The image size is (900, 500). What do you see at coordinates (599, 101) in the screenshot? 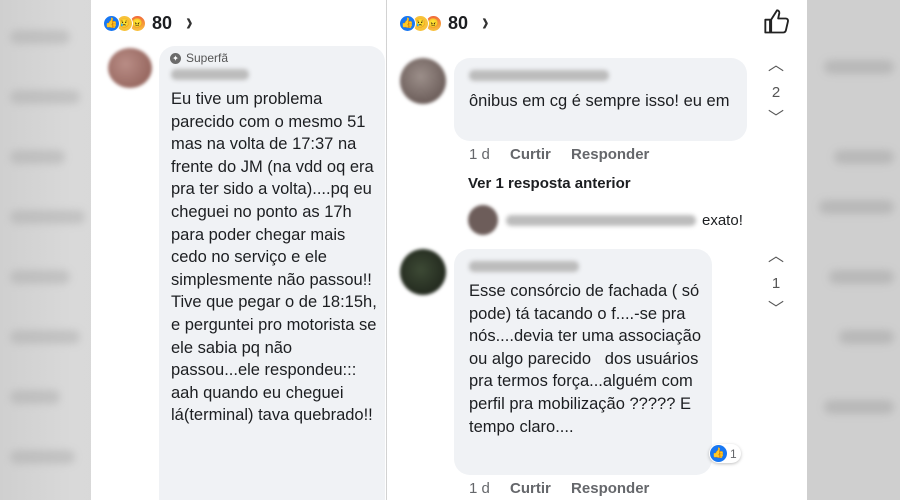
I see `comment-text: ônibus em cg é sempre isso! eu em` at bounding box center [599, 101].